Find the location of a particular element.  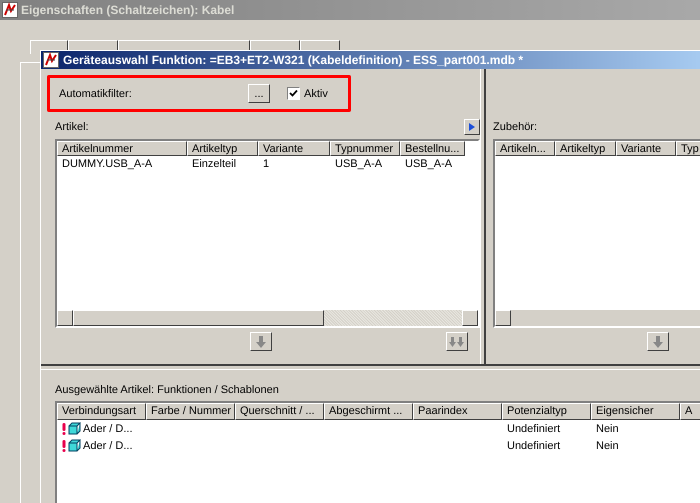

selected-articles-label: Ausgewählte Artikel: Funktionen / Schablonen is located at coordinates (167, 390).